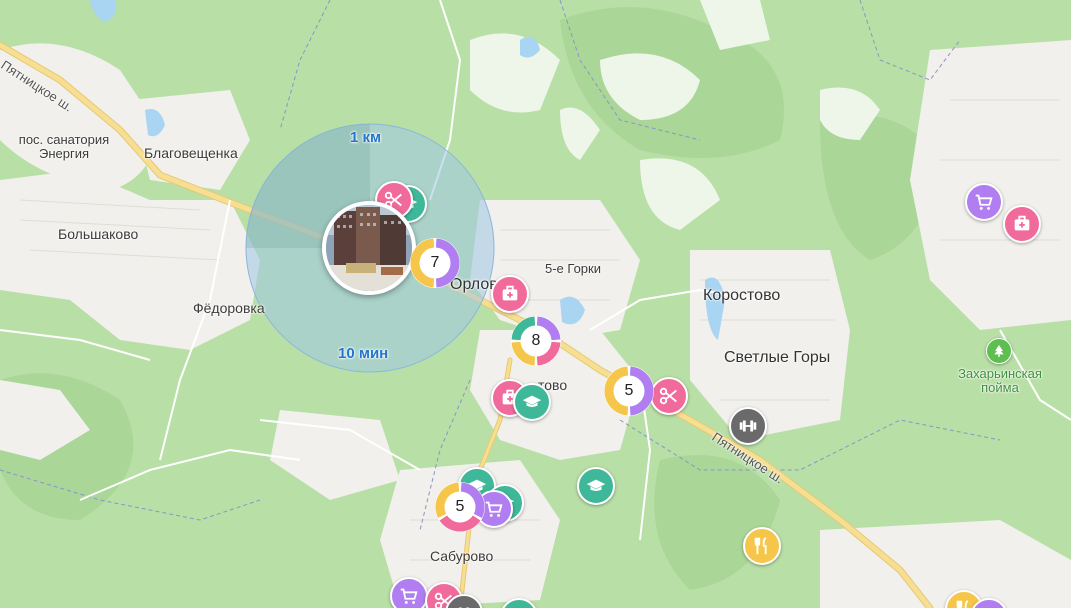 This screenshot has height=608, width=1071. What do you see at coordinates (366, 137) in the screenshot?
I see `radius-distance-label: 1 км` at bounding box center [366, 137].